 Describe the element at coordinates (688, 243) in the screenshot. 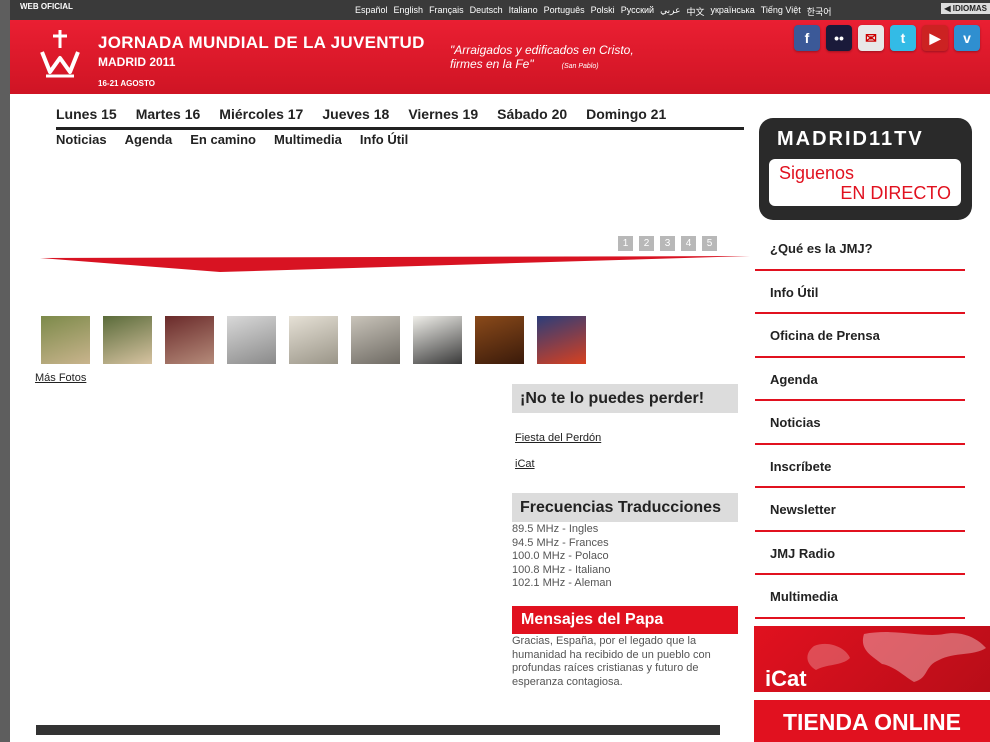

I see `pager-button: 4` at that location.